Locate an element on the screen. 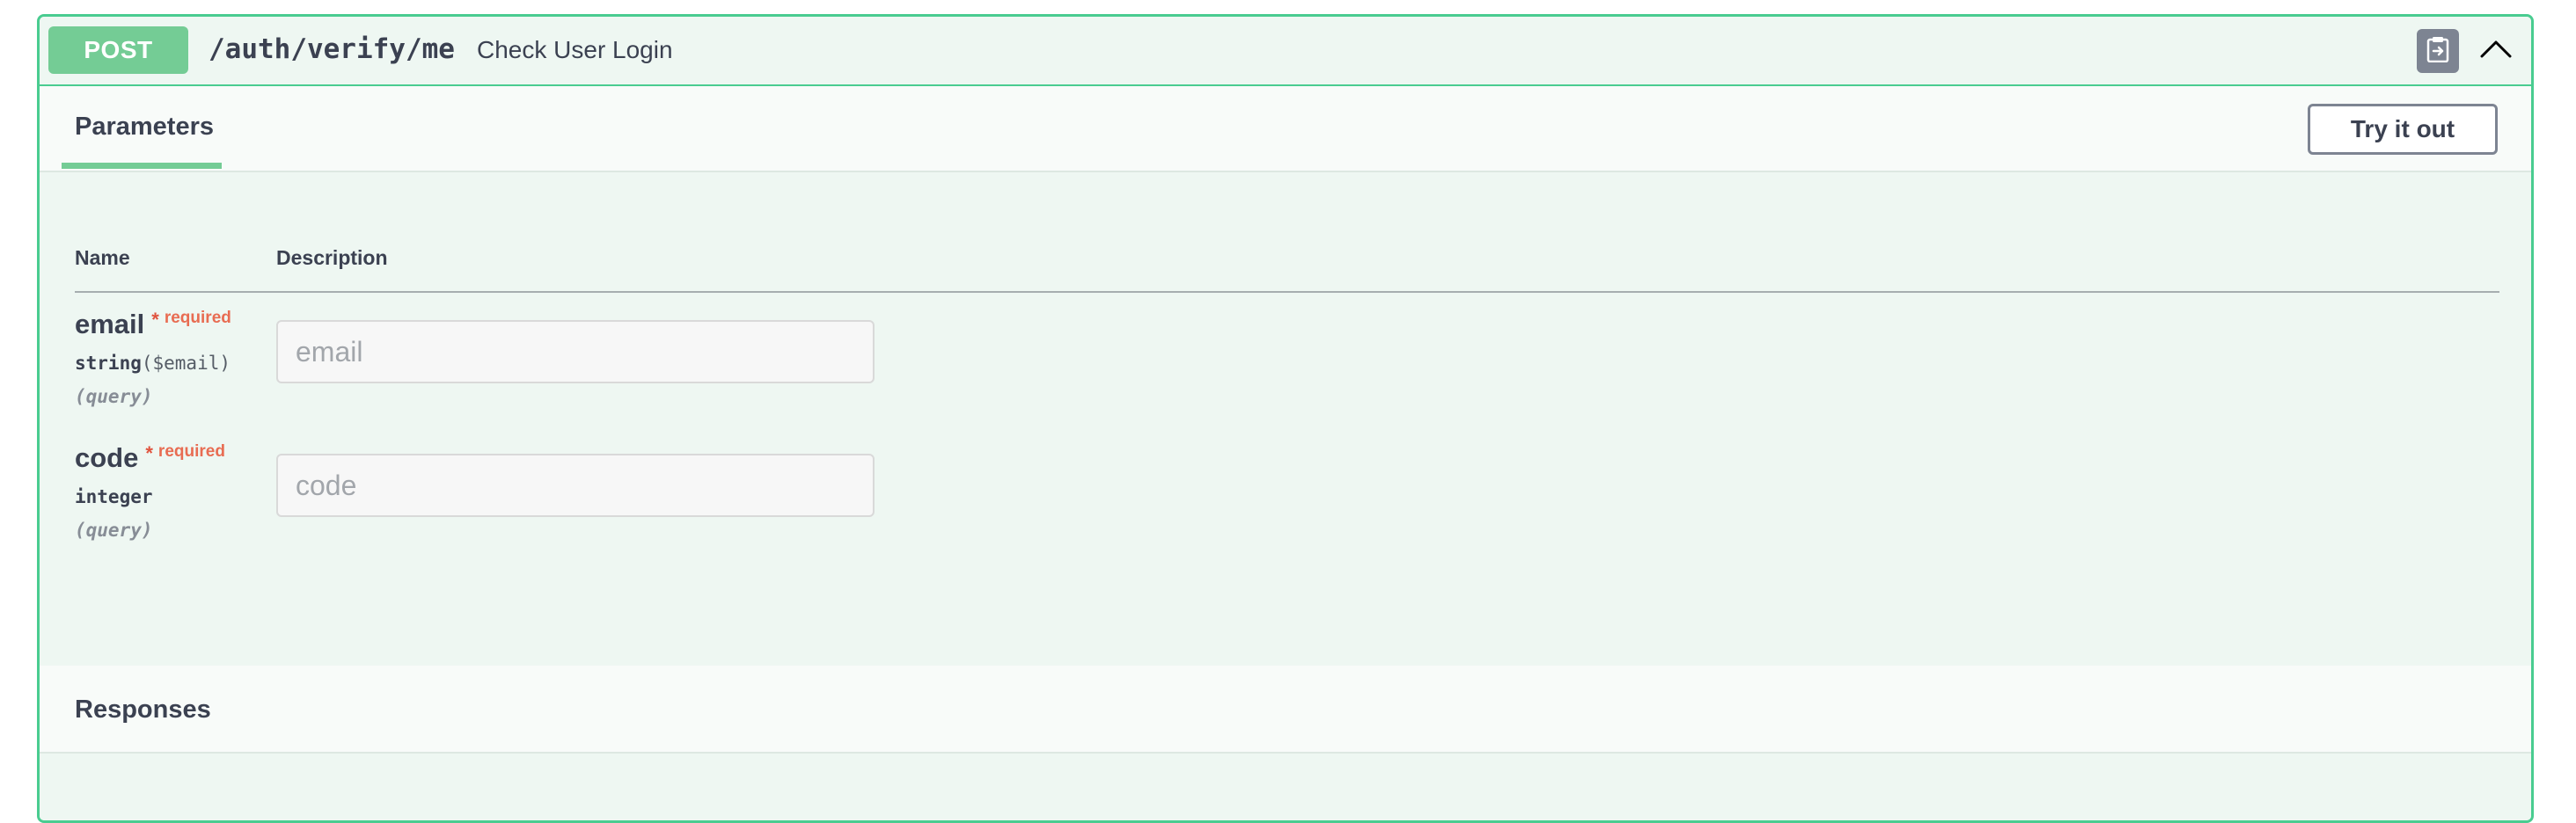 The width and height of the screenshot is (2576, 823). operation-path: /auth/verify/me is located at coordinates (332, 49).